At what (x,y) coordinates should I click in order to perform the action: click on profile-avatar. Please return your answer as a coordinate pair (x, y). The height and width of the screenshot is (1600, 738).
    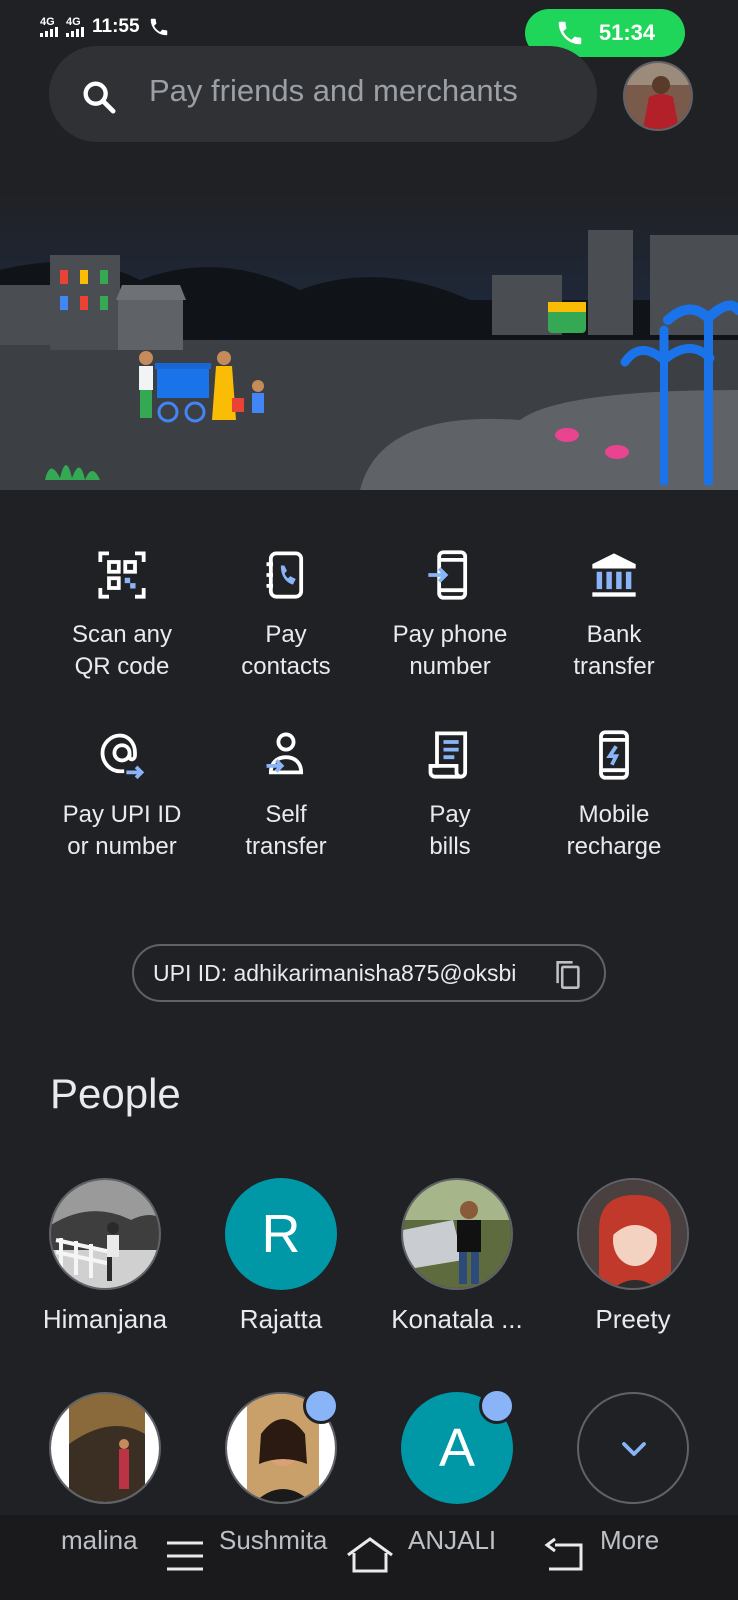
    Looking at the image, I should click on (658, 96).